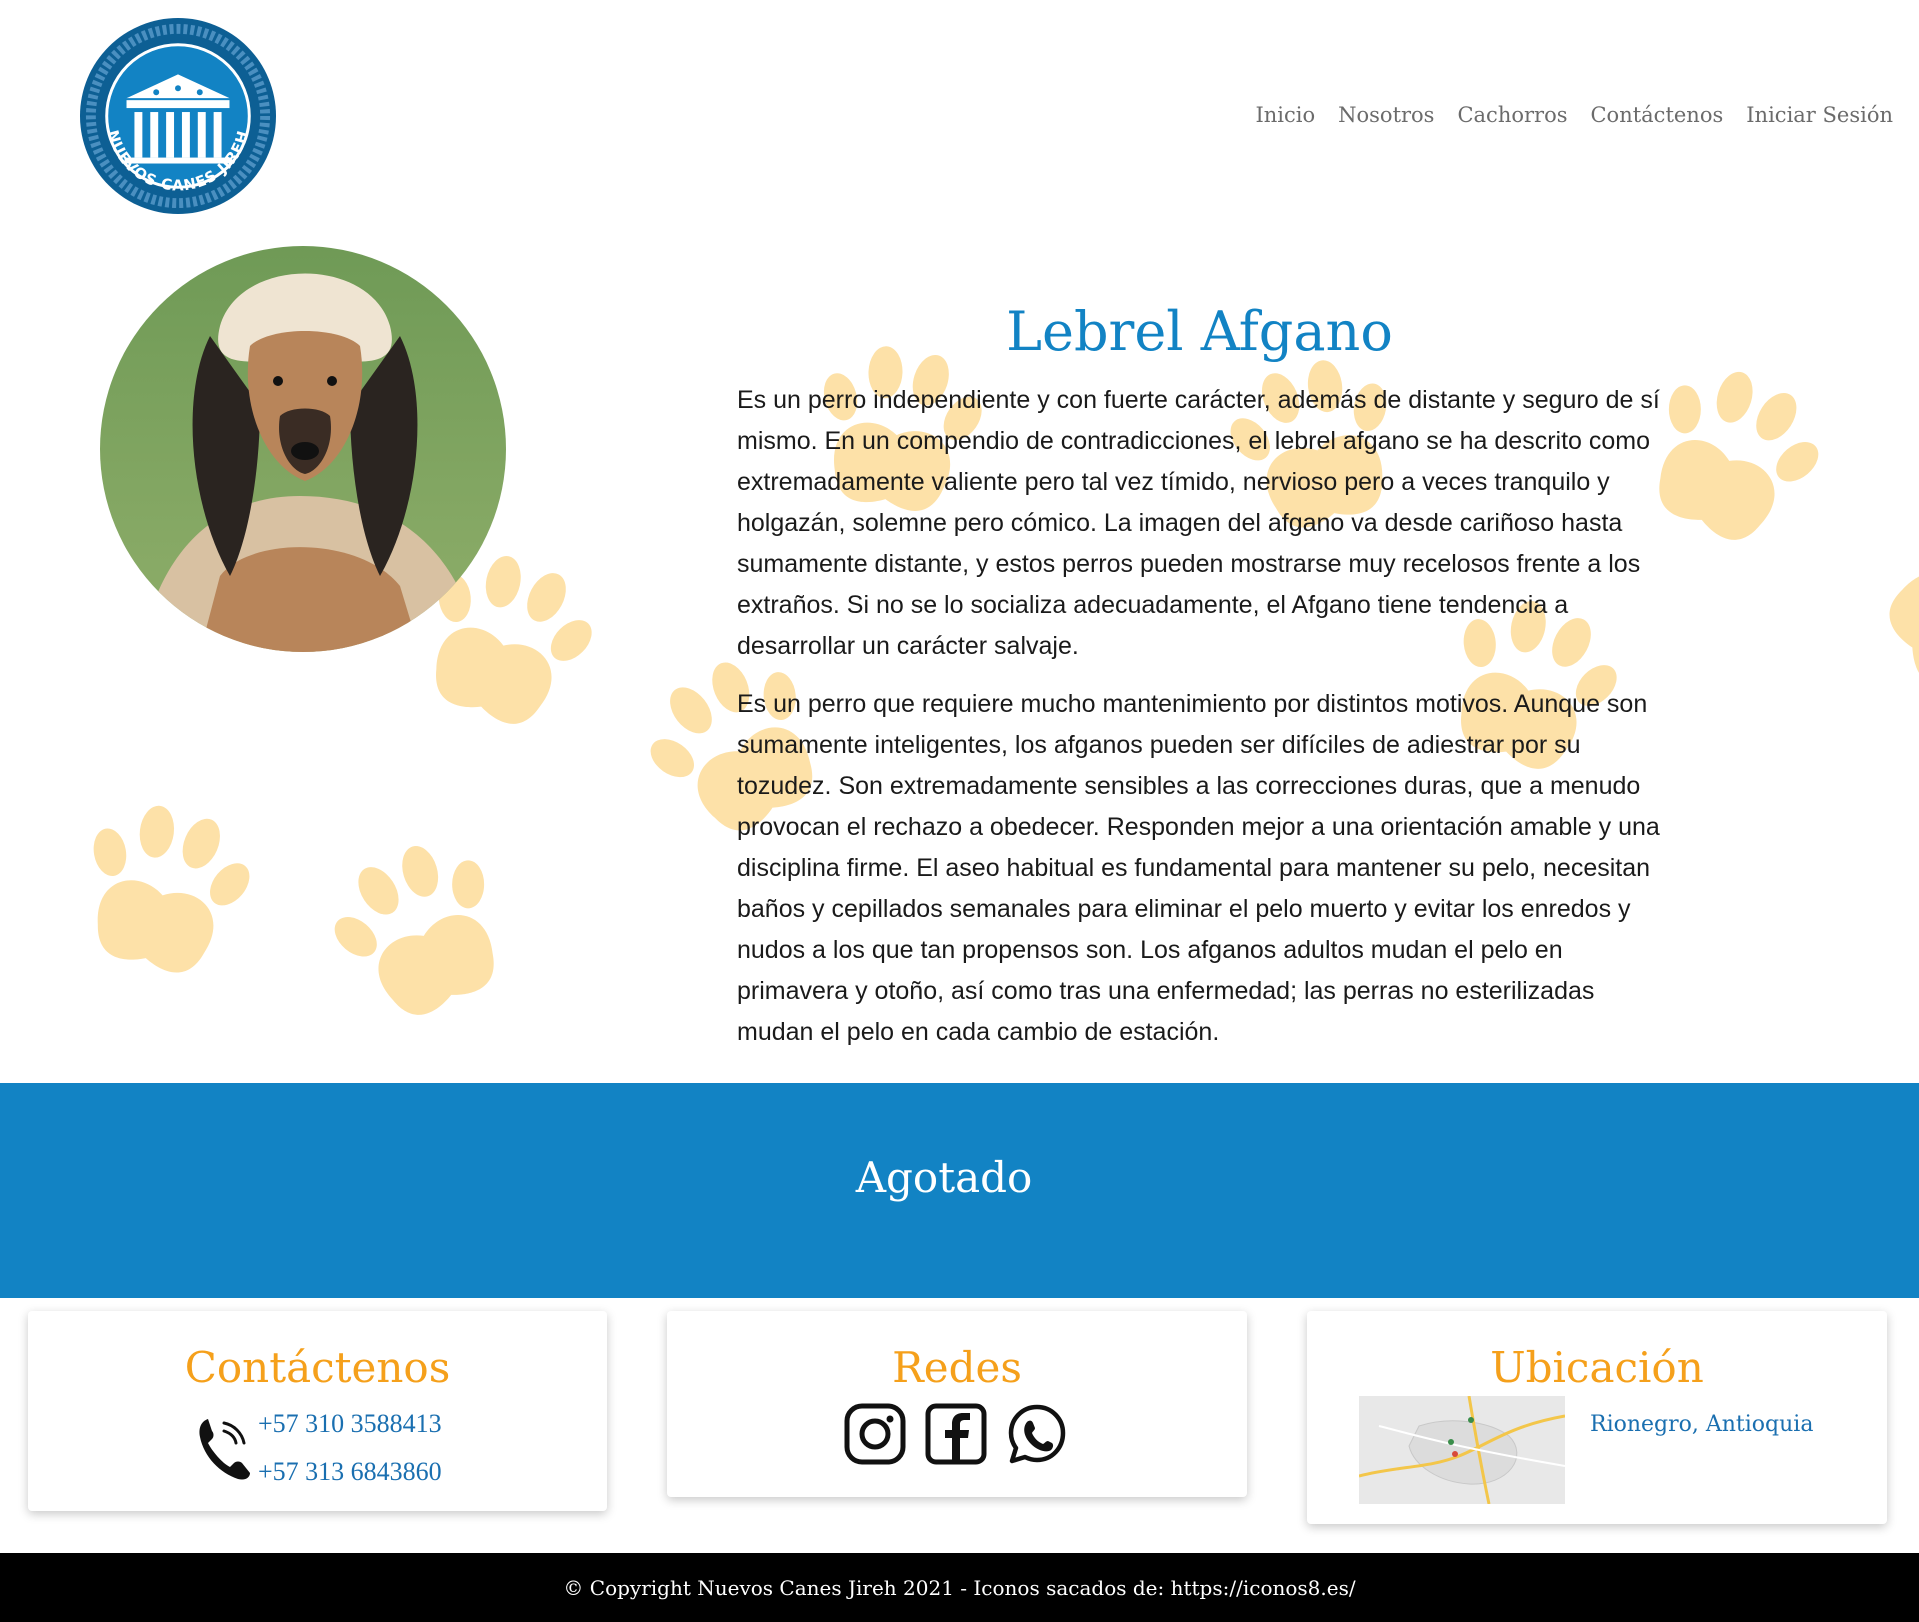 The width and height of the screenshot is (1919, 1622). What do you see at coordinates (957, 1367) in the screenshot?
I see `social-title: Redes` at bounding box center [957, 1367].